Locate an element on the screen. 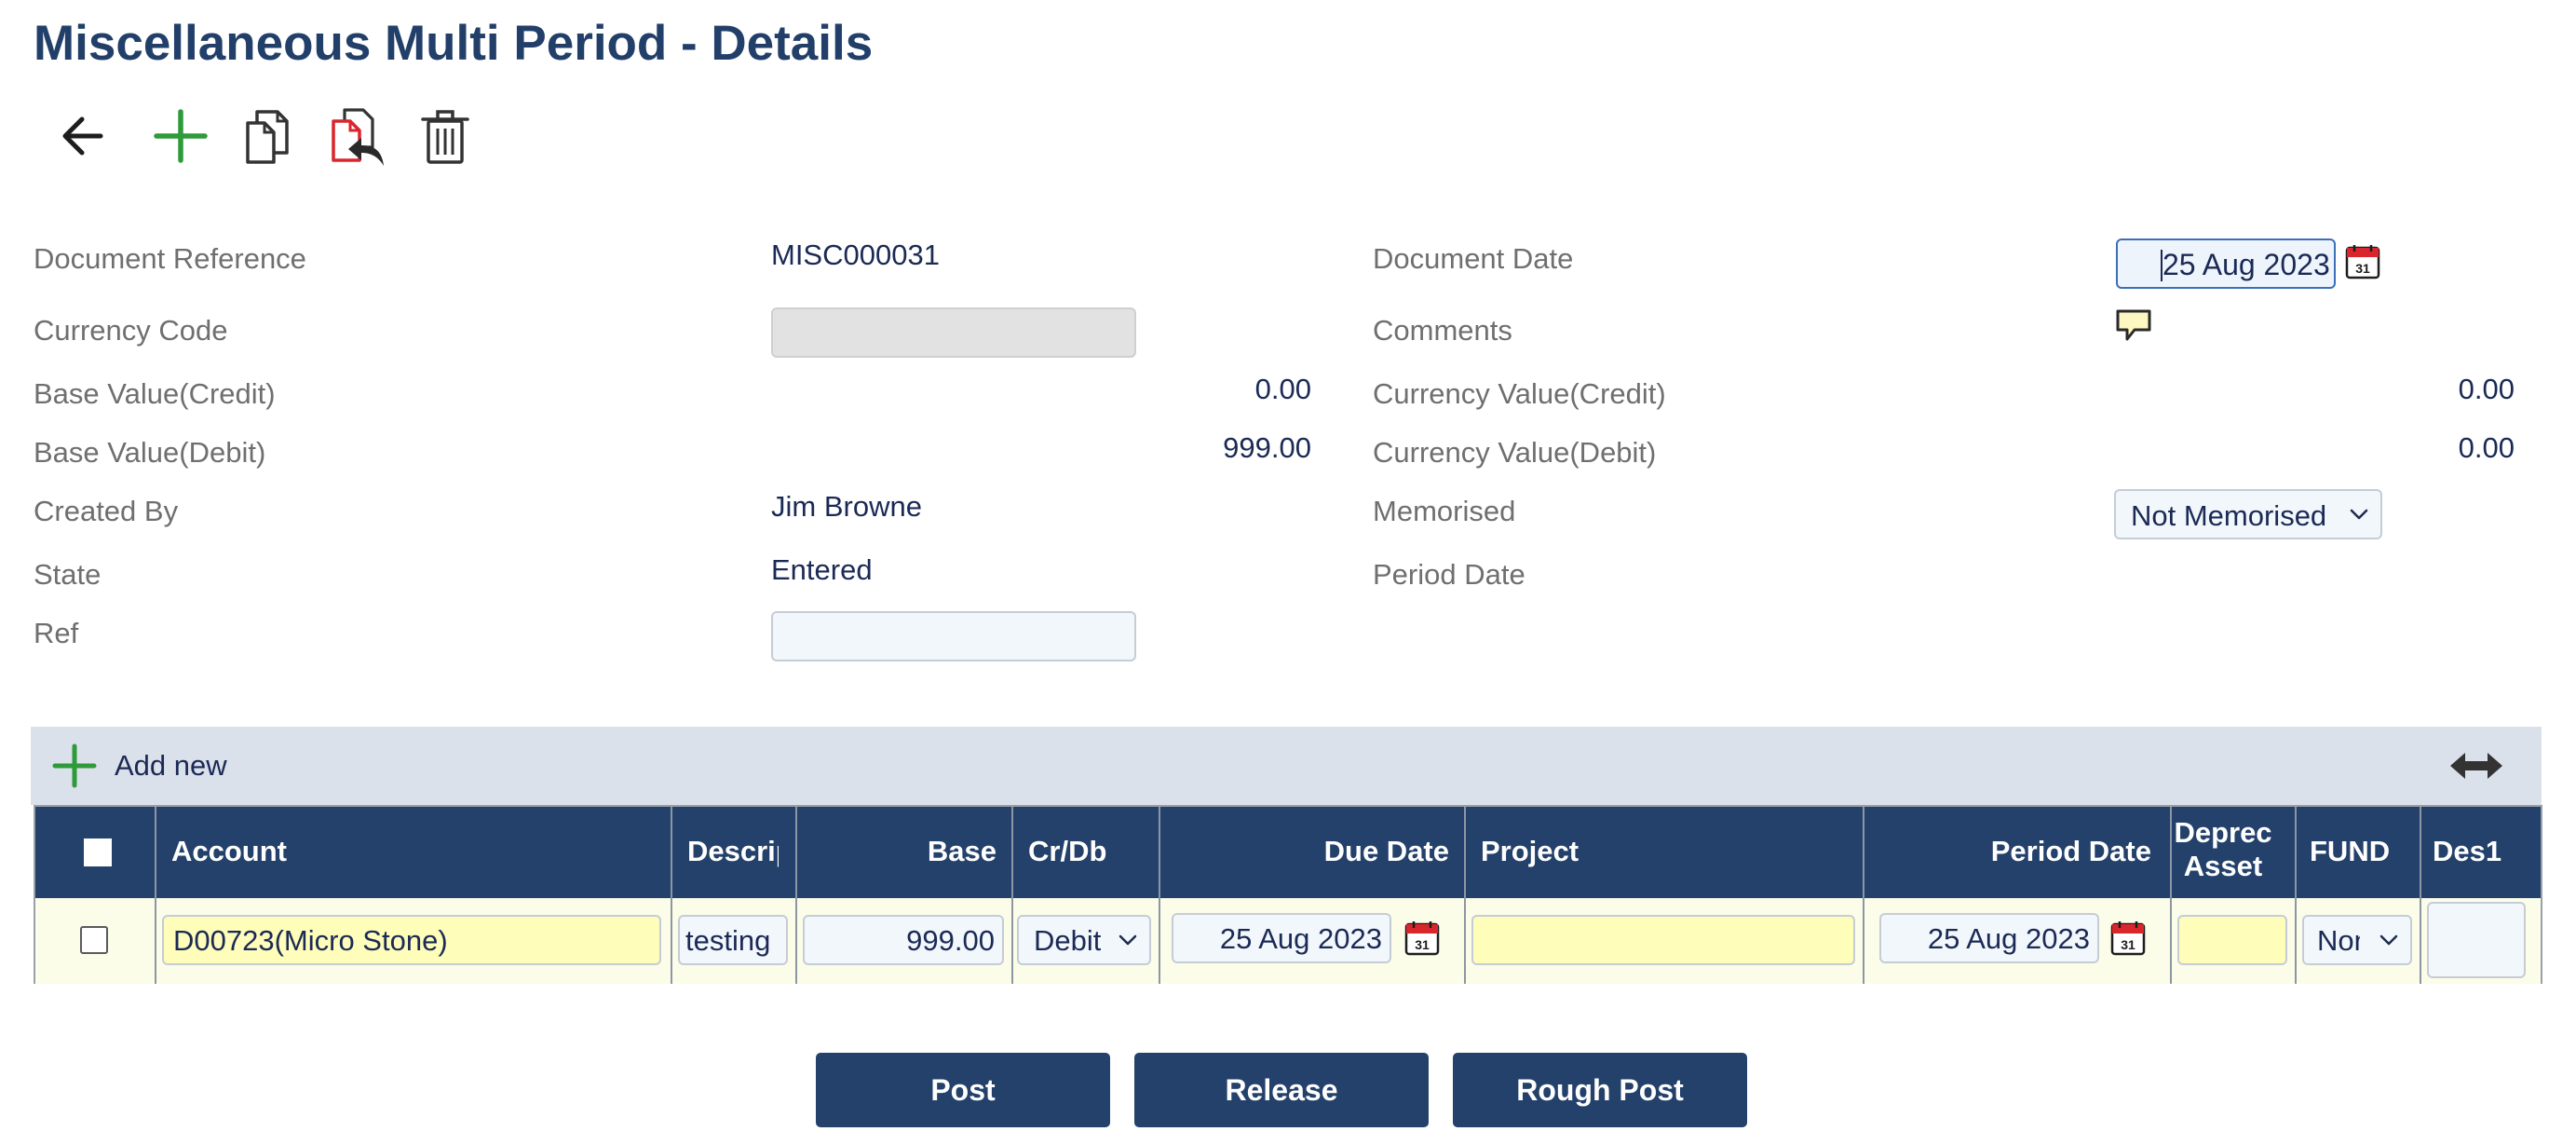  column-header-deprec-asset: Deprec Asset is located at coordinates (2223, 849).